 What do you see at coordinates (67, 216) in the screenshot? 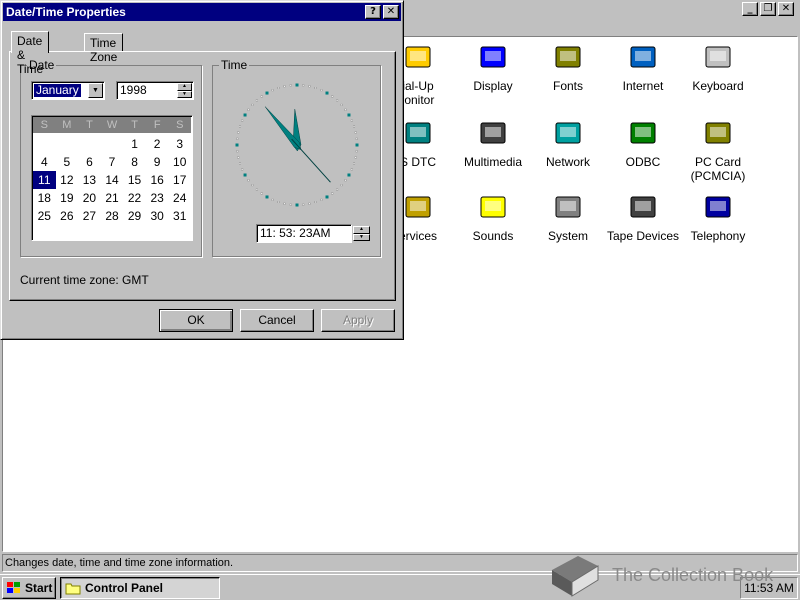
I see `calendar-day: 26` at bounding box center [67, 216].